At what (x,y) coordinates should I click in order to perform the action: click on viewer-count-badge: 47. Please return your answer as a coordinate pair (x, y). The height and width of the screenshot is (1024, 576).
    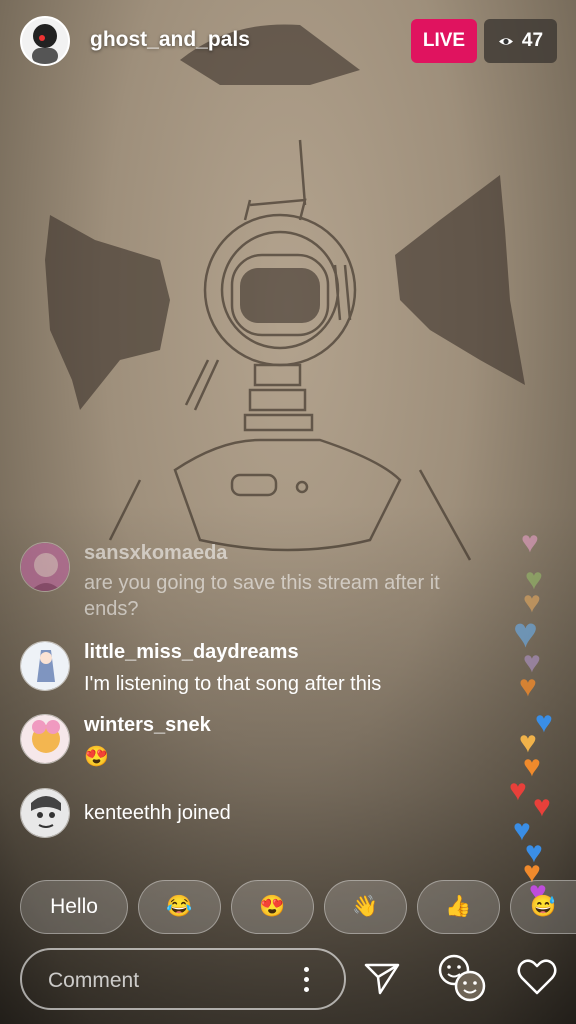
    Looking at the image, I should click on (520, 41).